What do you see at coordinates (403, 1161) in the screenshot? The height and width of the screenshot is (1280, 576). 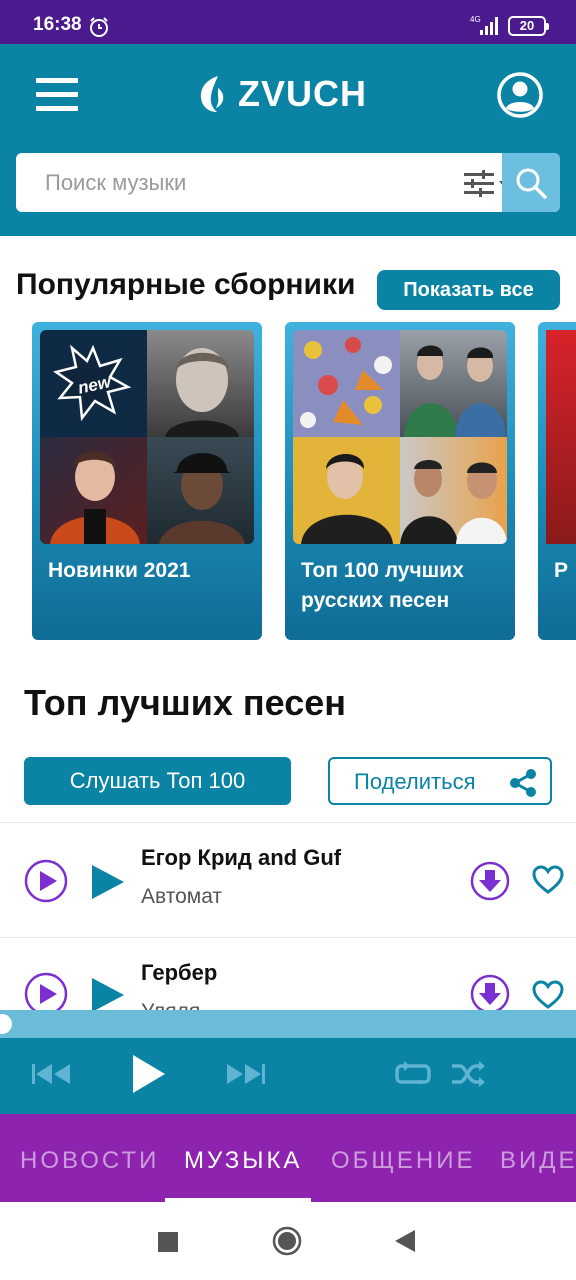 I see `tab-chat: ОБЩЕНИЕ` at bounding box center [403, 1161].